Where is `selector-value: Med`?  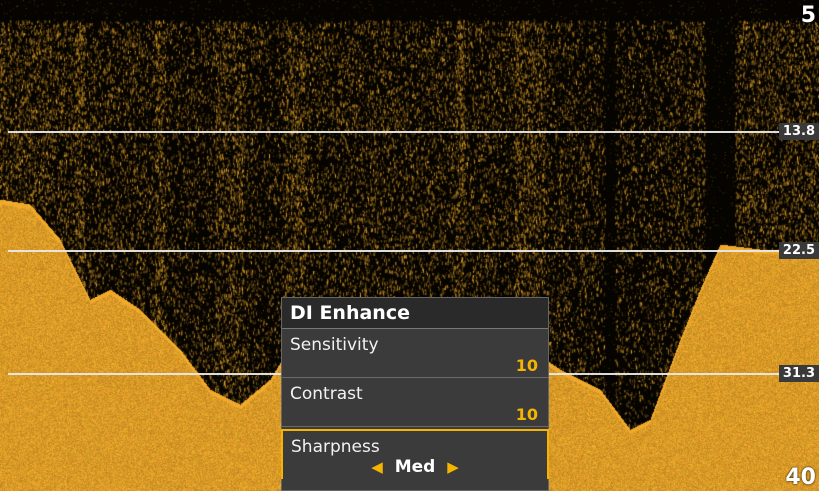 selector-value: Med is located at coordinates (415, 467).